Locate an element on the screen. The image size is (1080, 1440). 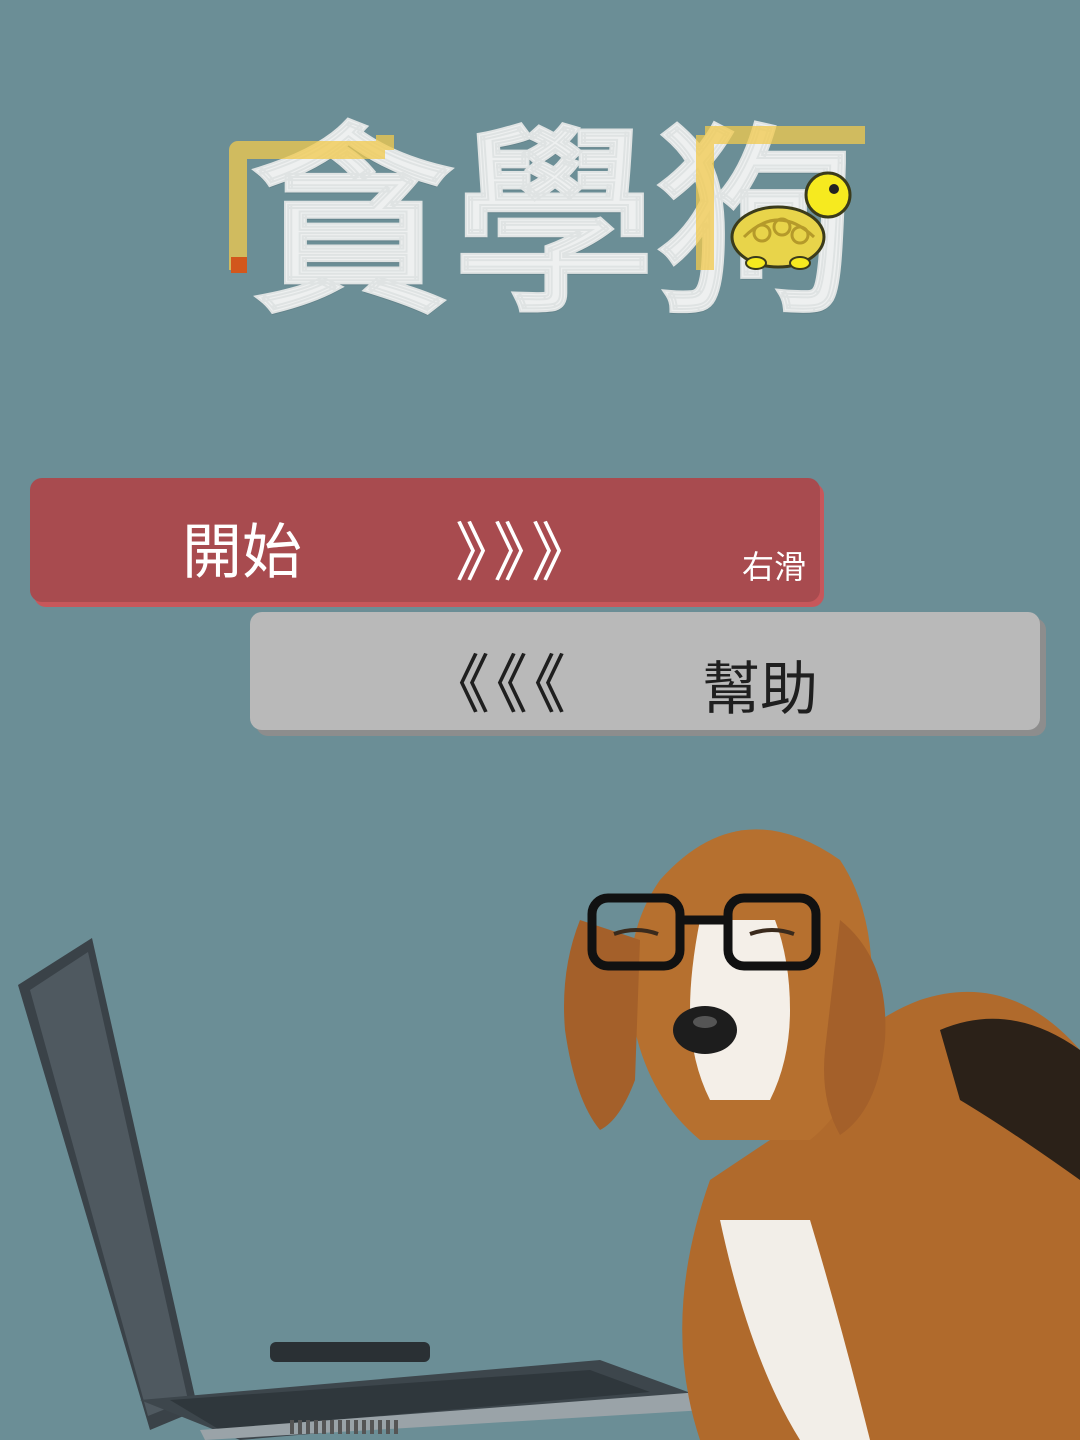
swipe-right-arrows: 》》》 is located at coordinates (528, 554).